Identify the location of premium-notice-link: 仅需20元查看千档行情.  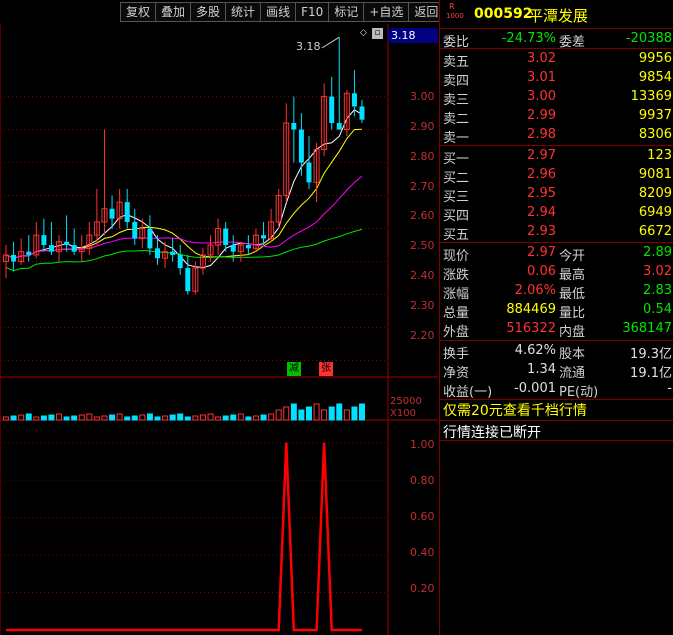
(515, 410).